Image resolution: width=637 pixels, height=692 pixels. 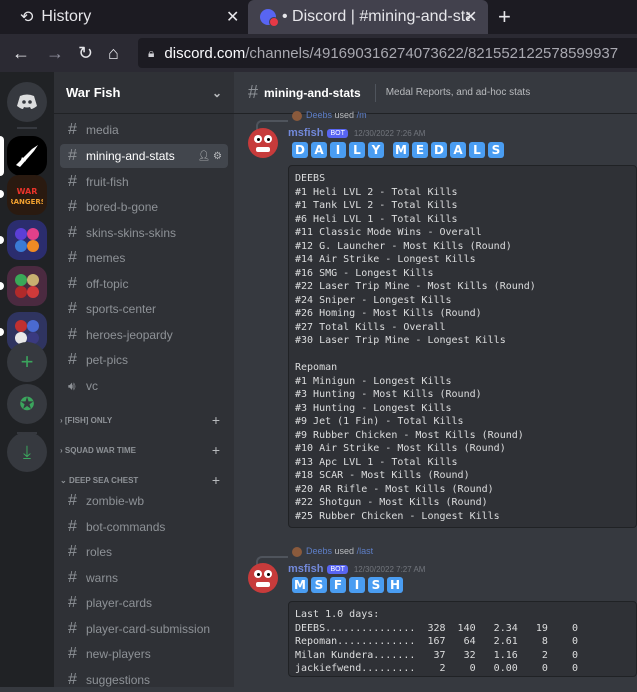 I want to click on server-folder-2-icon, so click(x=27, y=286).